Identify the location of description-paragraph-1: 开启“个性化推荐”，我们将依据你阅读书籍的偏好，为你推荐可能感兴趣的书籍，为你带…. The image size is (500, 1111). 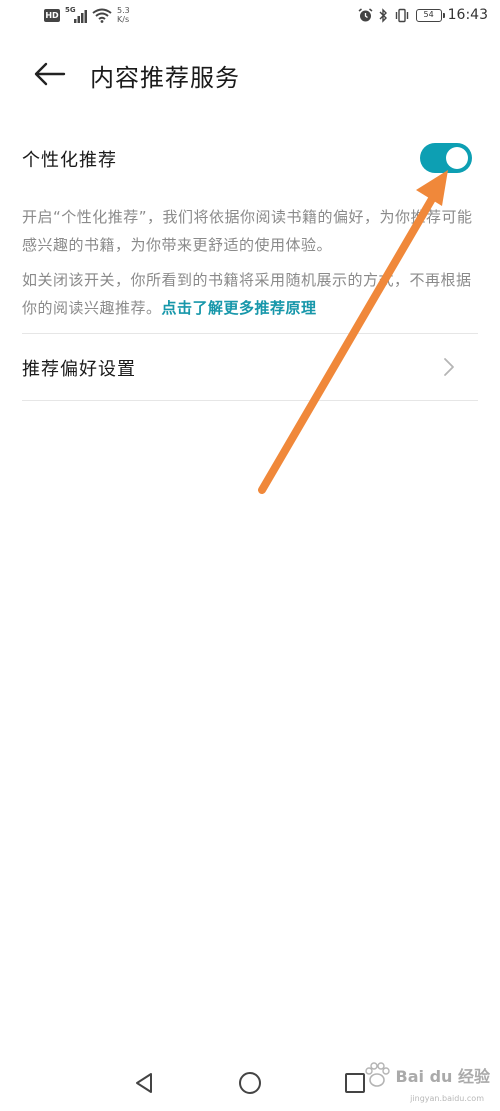
(247, 231).